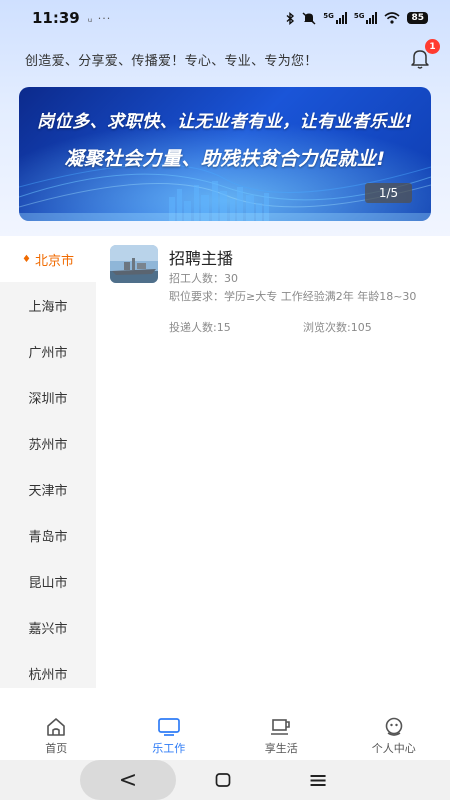  I want to click on job-requirements: 职位要求：学历≥大专 工作经验满2年 年龄18~30, so click(293, 296).